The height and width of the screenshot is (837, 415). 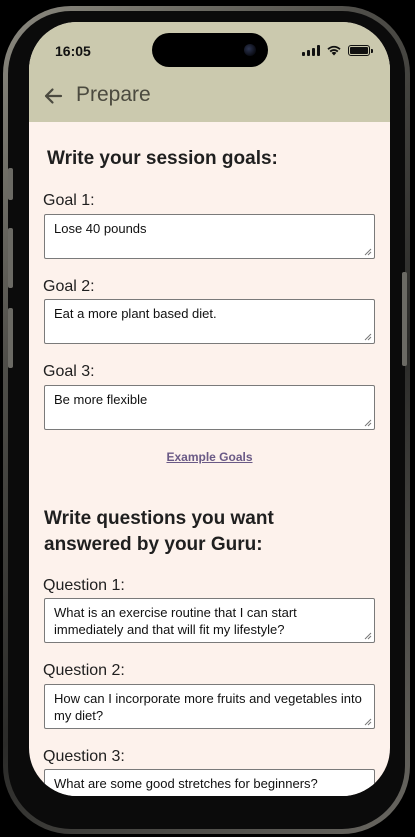 What do you see at coordinates (360, 50) in the screenshot?
I see `battery-icon` at bounding box center [360, 50].